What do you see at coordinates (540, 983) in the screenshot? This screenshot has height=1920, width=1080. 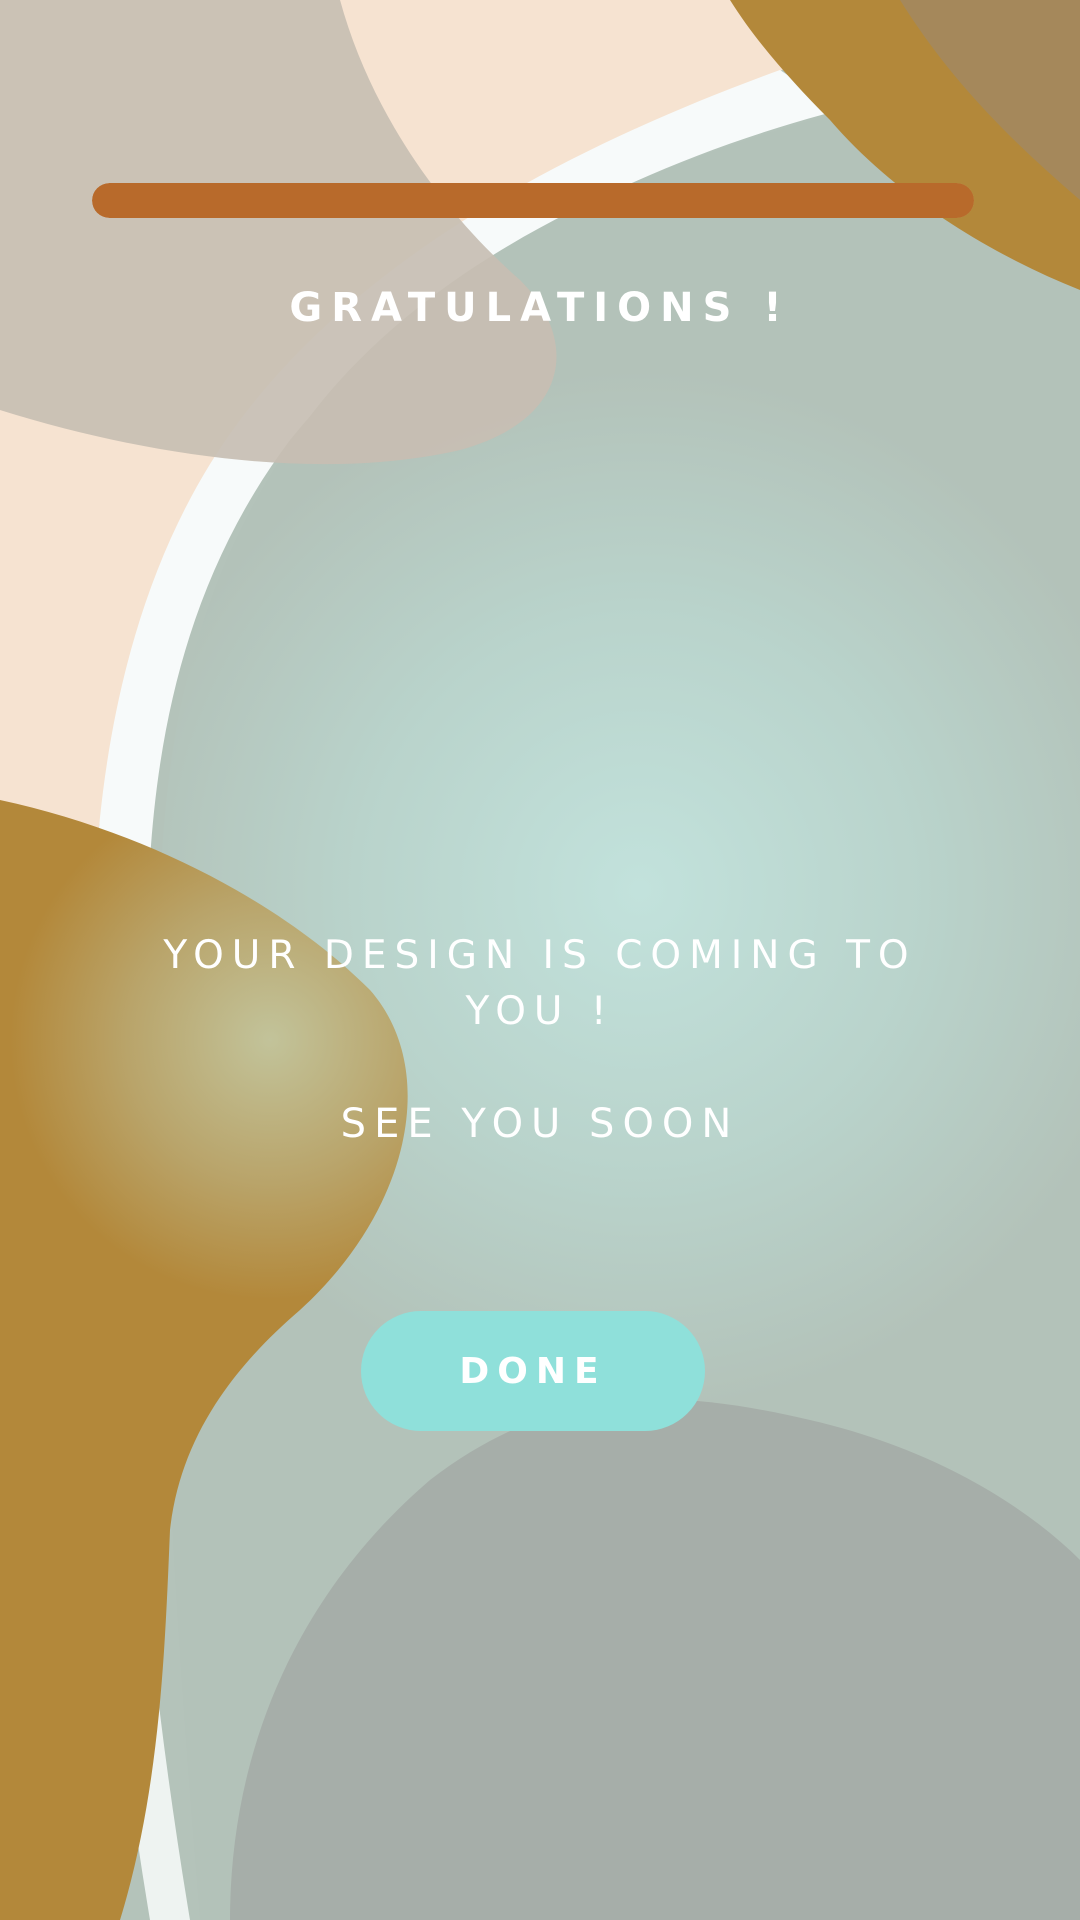 I see `confirmation-message: YOUR DESIGN IS COMING TO YOU !` at bounding box center [540, 983].